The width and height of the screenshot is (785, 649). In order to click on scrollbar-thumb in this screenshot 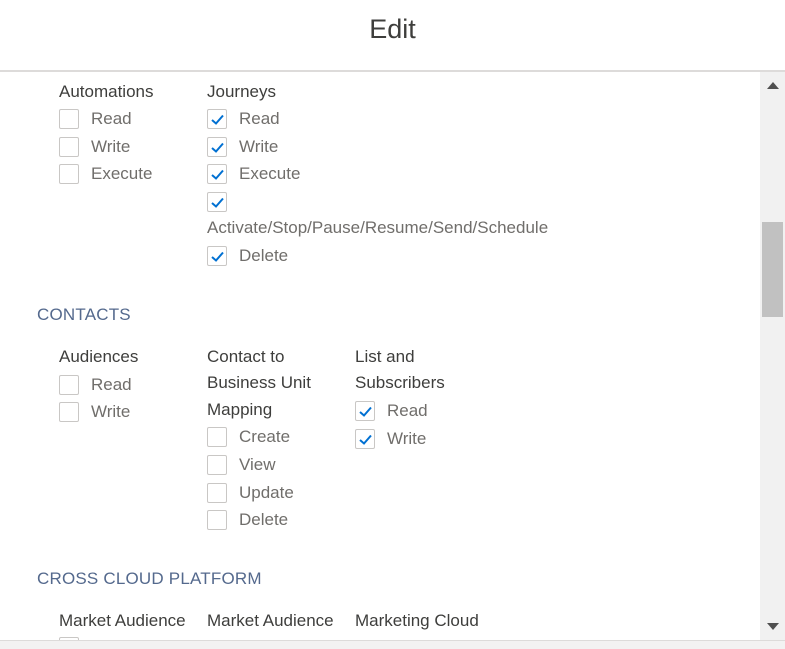, I will do `click(772, 269)`.